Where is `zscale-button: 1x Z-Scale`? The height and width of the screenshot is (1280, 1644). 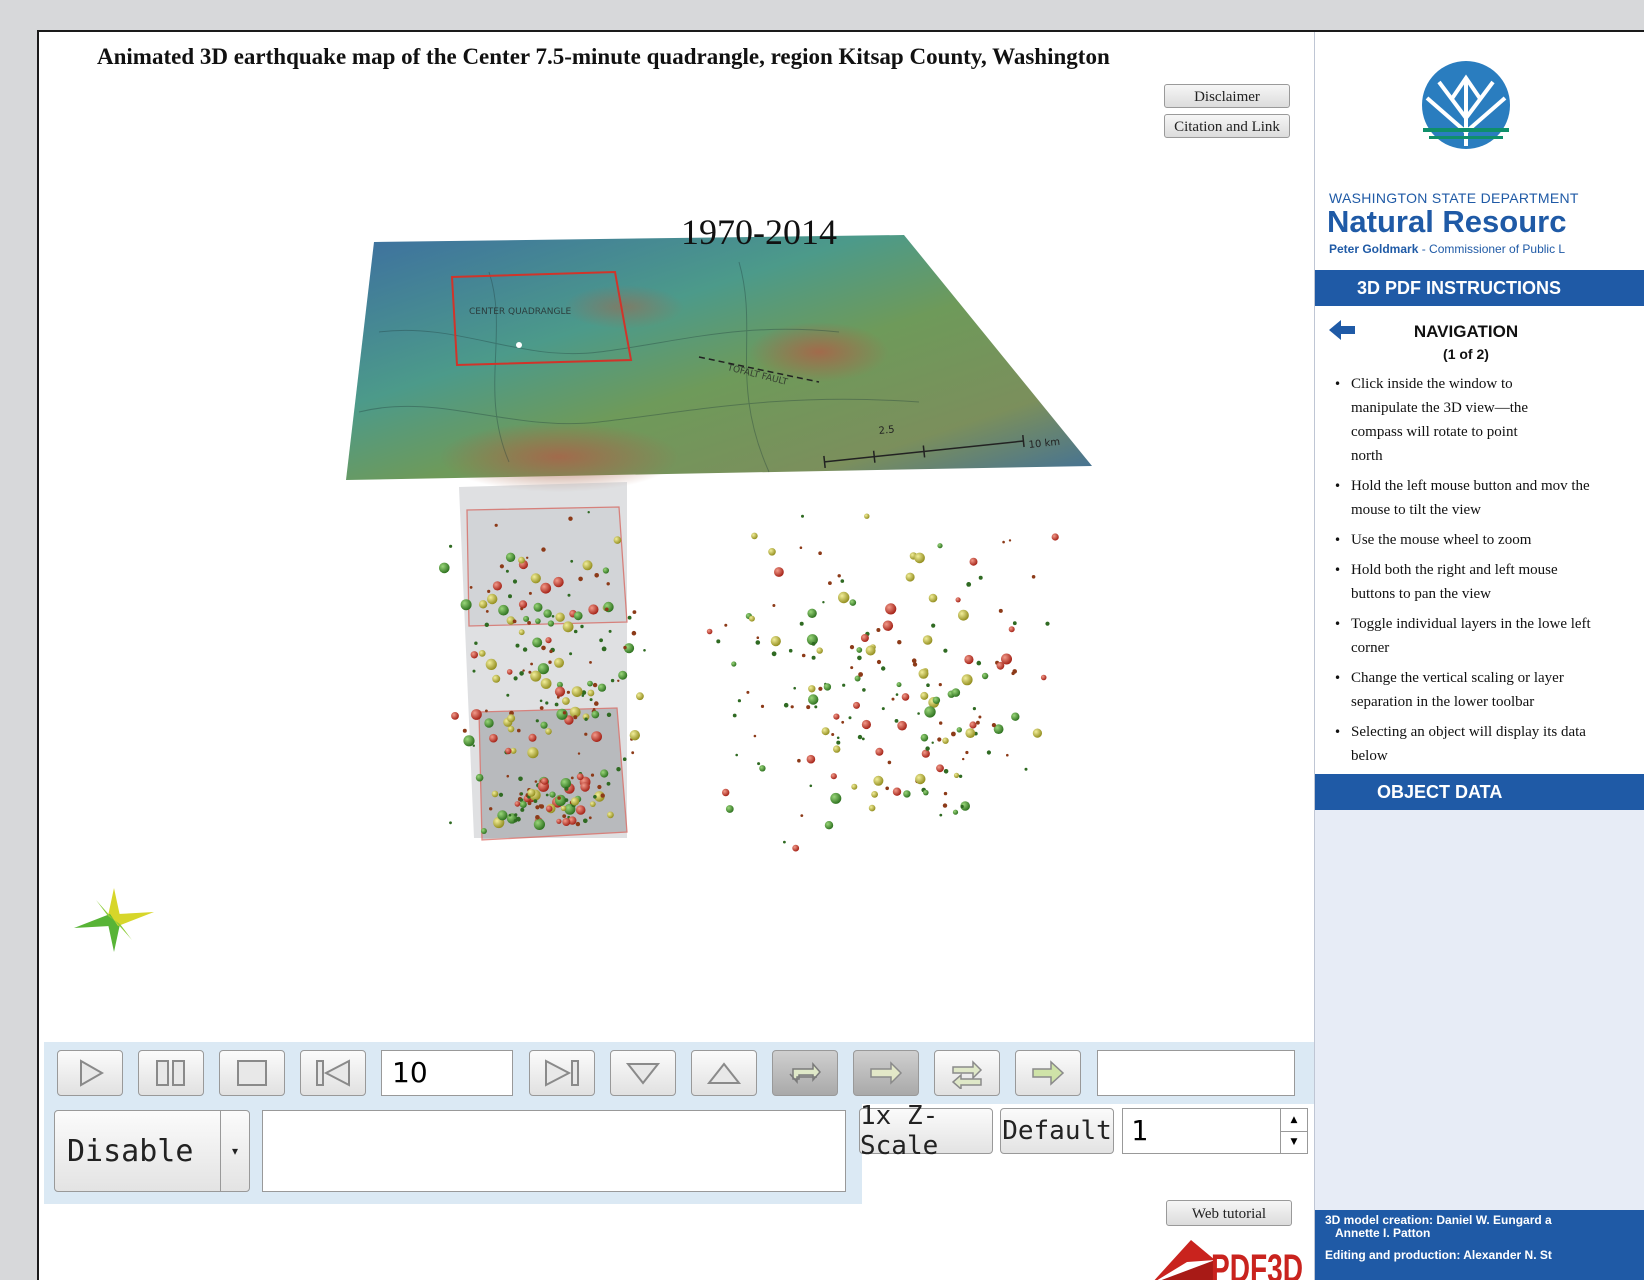 zscale-button: 1x Z-Scale is located at coordinates (926, 1131).